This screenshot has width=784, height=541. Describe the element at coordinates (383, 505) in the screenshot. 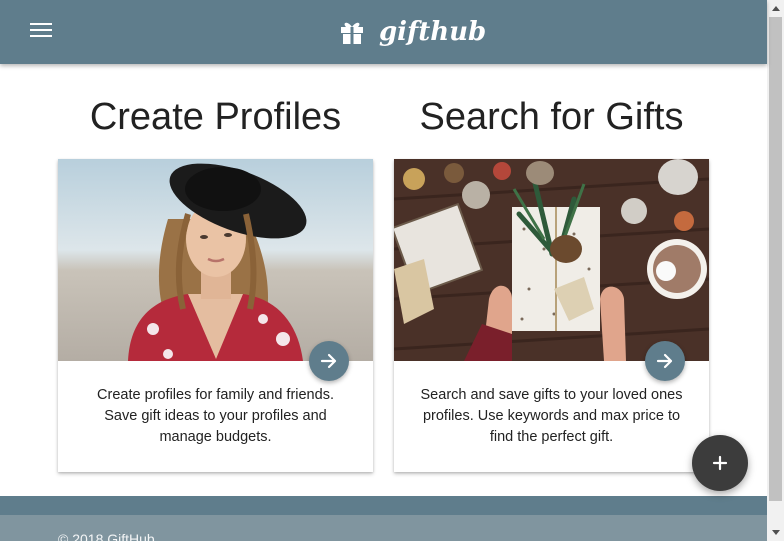

I see `footer-band` at that location.